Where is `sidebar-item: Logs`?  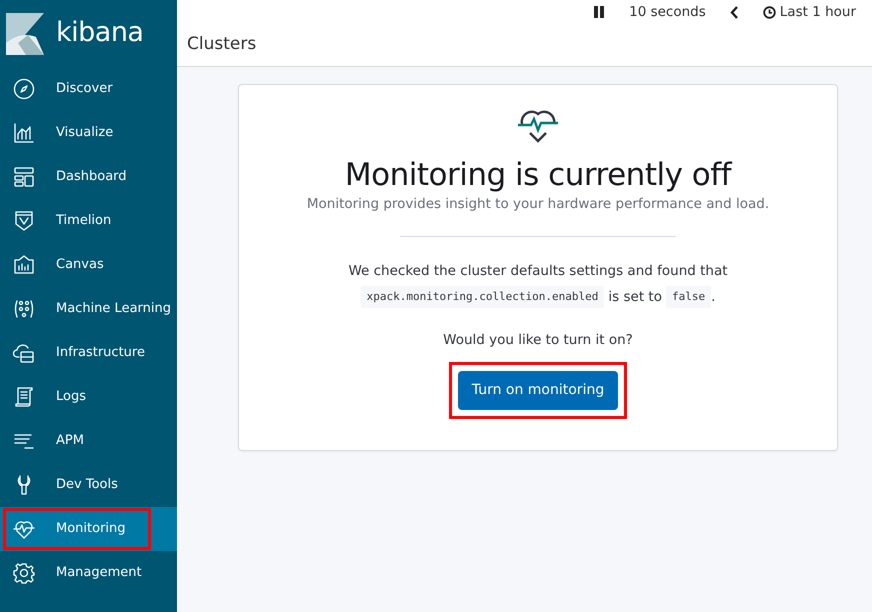 sidebar-item: Logs is located at coordinates (88, 397).